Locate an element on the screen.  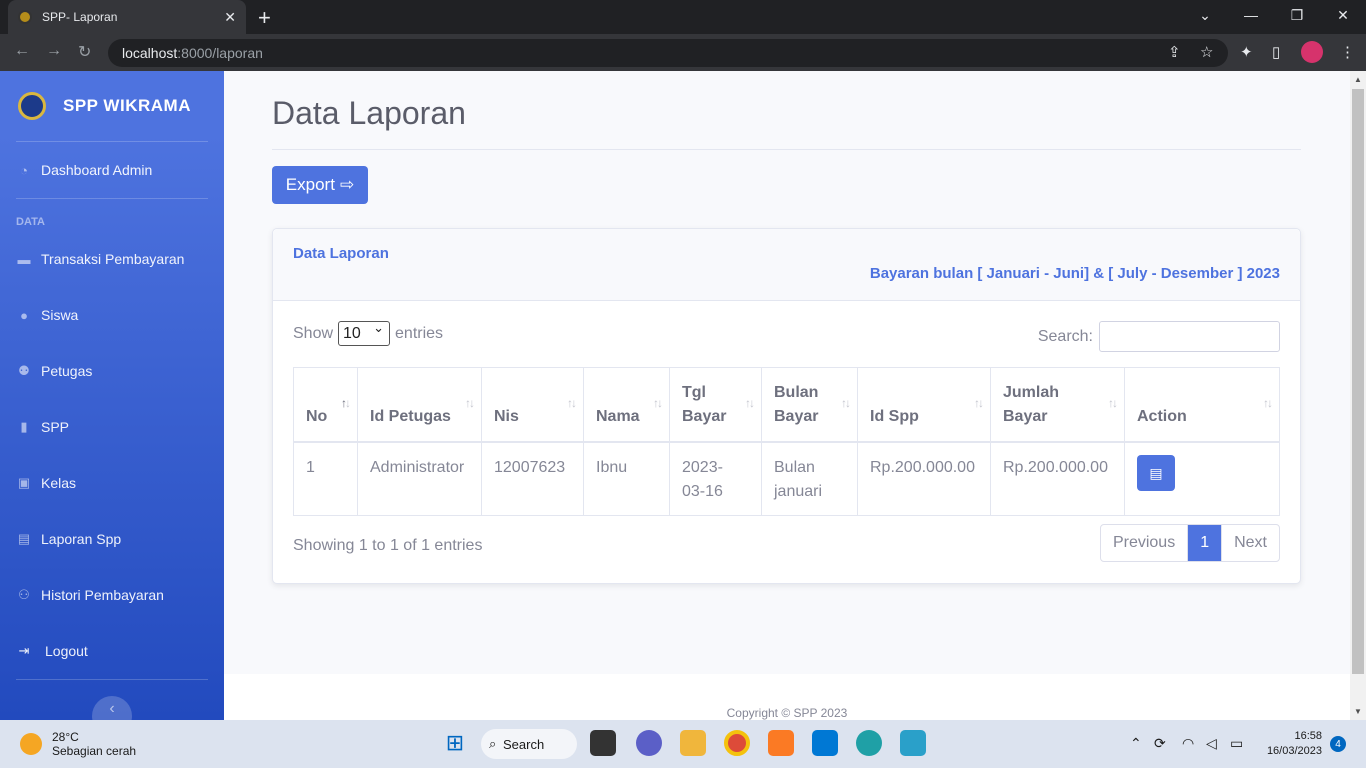
scrollbar-thumb is located at coordinates (1358, 381).